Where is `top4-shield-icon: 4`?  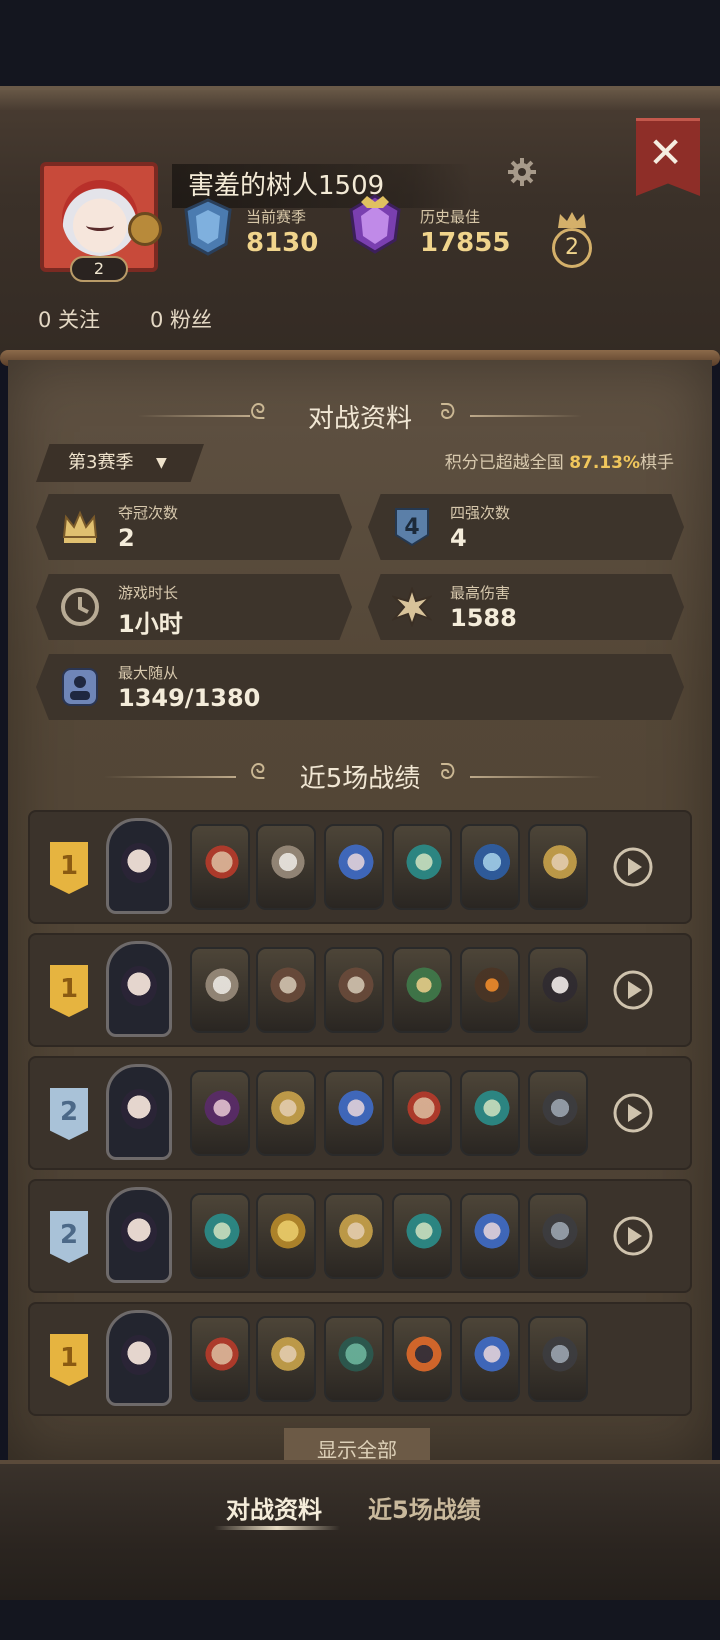 top4-shield-icon: 4 is located at coordinates (412, 527).